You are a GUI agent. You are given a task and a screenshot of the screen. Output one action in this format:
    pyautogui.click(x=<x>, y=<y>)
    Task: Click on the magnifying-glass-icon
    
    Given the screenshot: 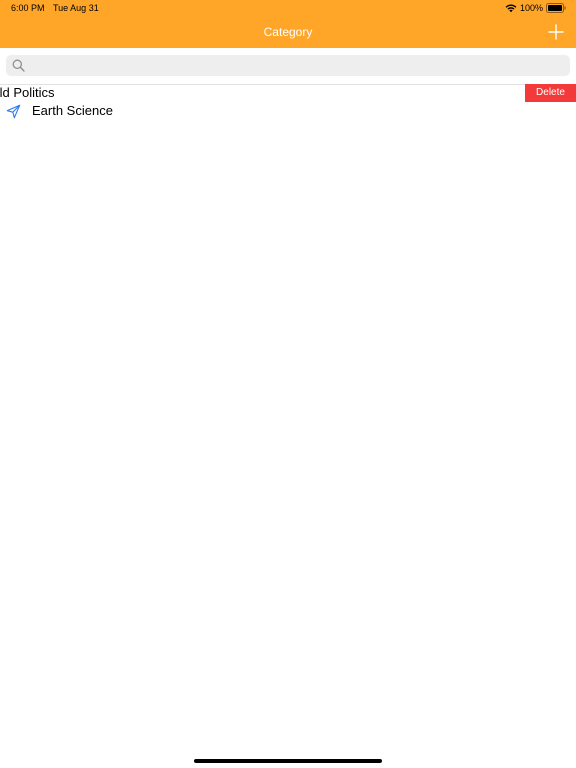 What is the action you would take?
    pyautogui.click(x=18, y=65)
    